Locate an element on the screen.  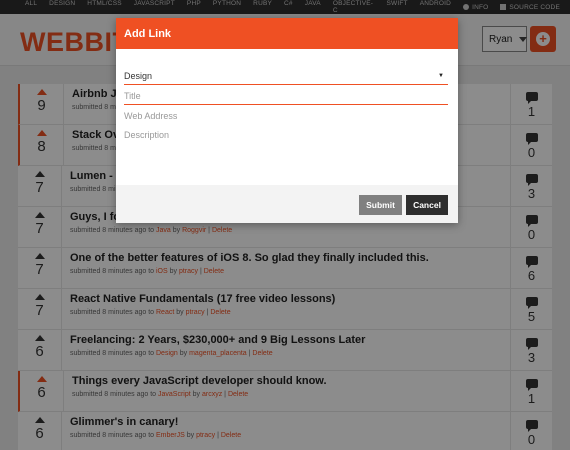
title-input: Title is located at coordinates (286, 96).